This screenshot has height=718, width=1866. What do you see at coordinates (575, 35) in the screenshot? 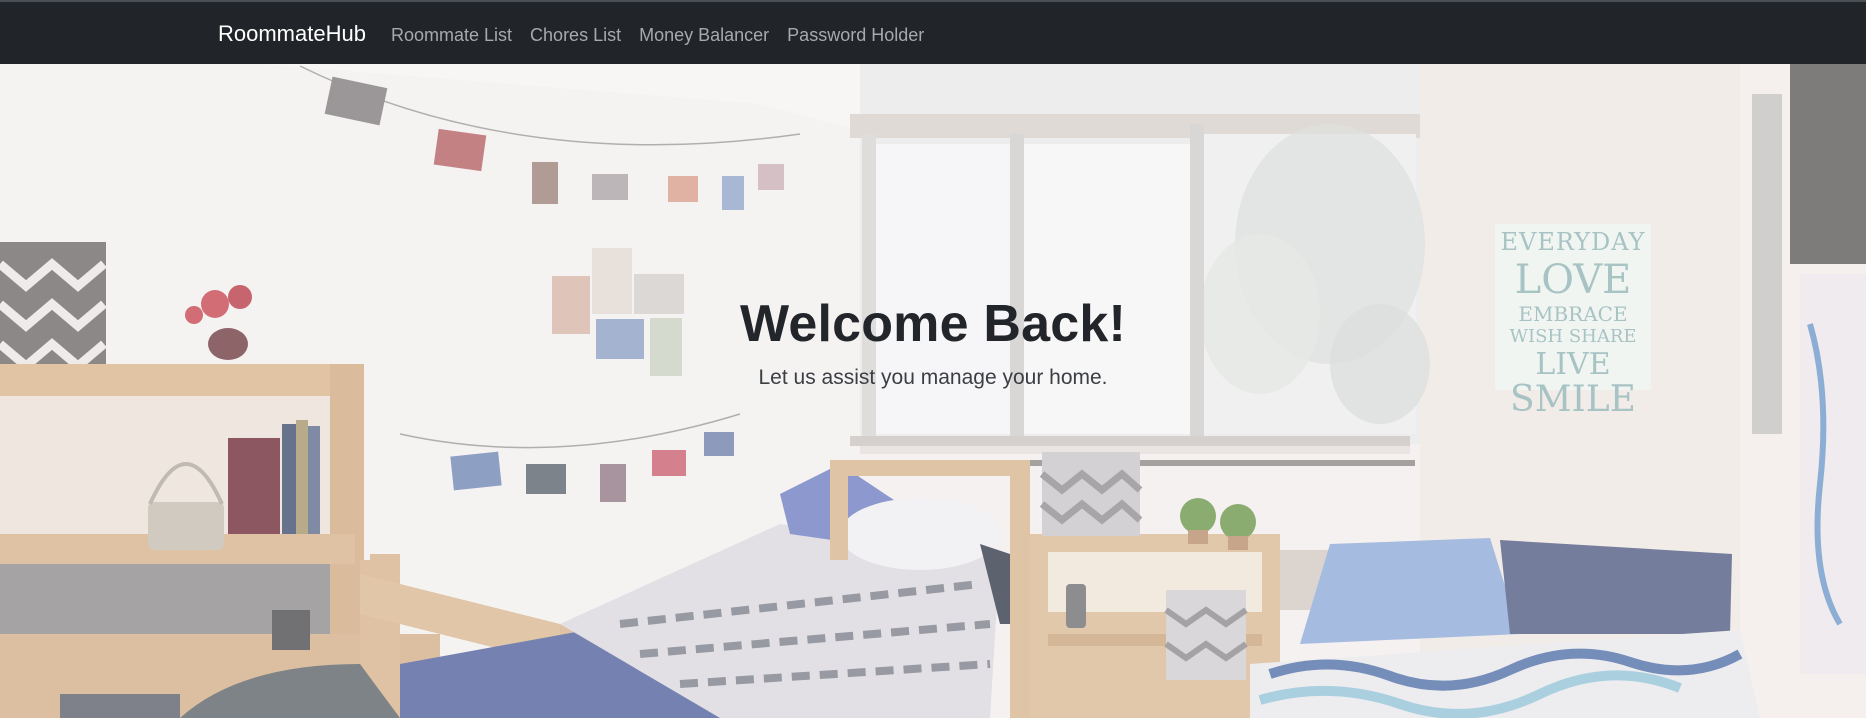
I see `nav-link-chores-list: Chores List` at bounding box center [575, 35].